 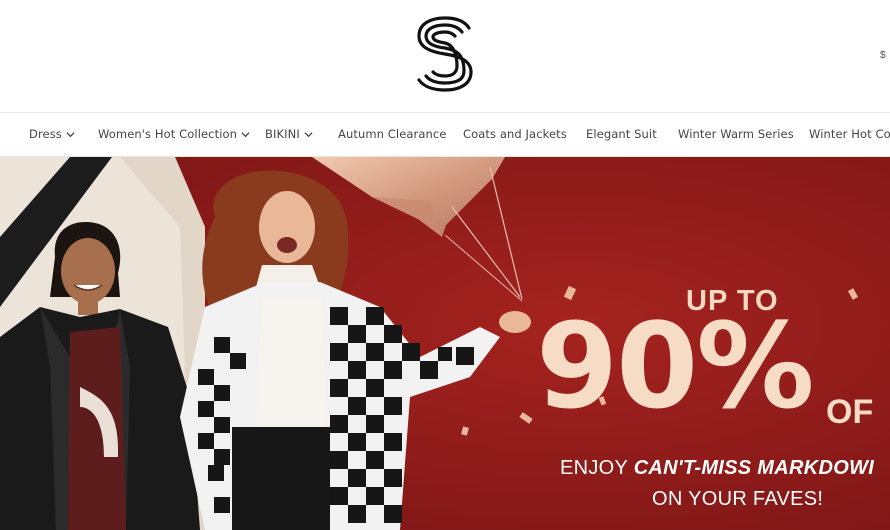 I want to click on promo-tagline-emphasis: CAN'T-MISS MARKDOWI, so click(x=754, y=468).